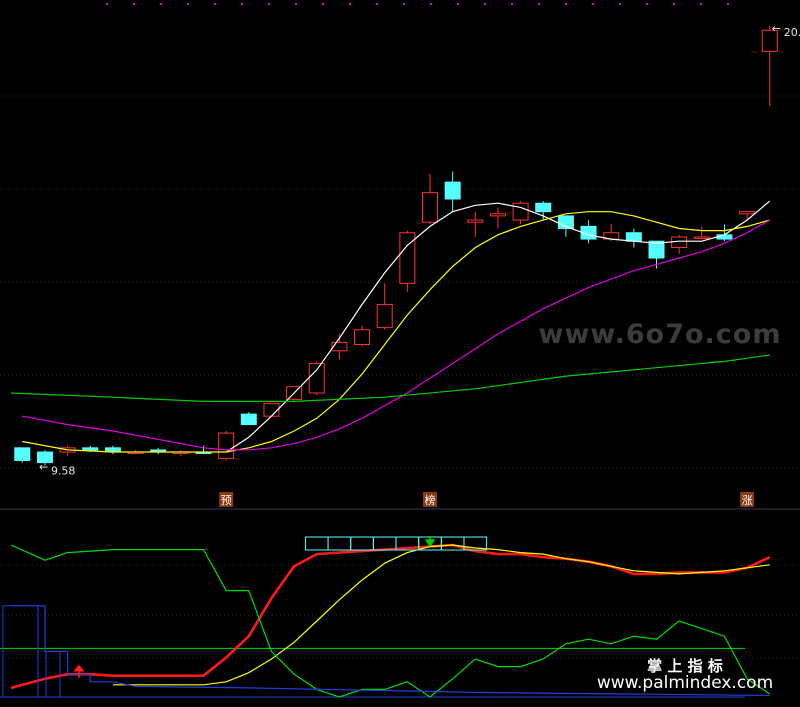 The width and height of the screenshot is (800, 707). What do you see at coordinates (776, 28) in the screenshot?
I see `high-arrow-icon: ←` at bounding box center [776, 28].